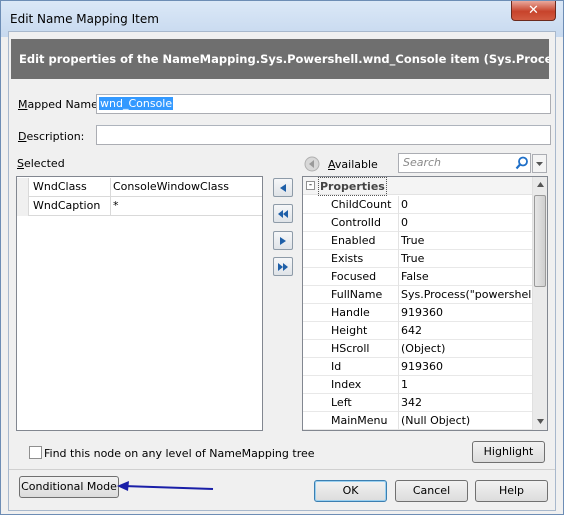 The height and width of the screenshot is (515, 564). What do you see at coordinates (465, 349) in the screenshot?
I see `property-value: (Object)` at bounding box center [465, 349].